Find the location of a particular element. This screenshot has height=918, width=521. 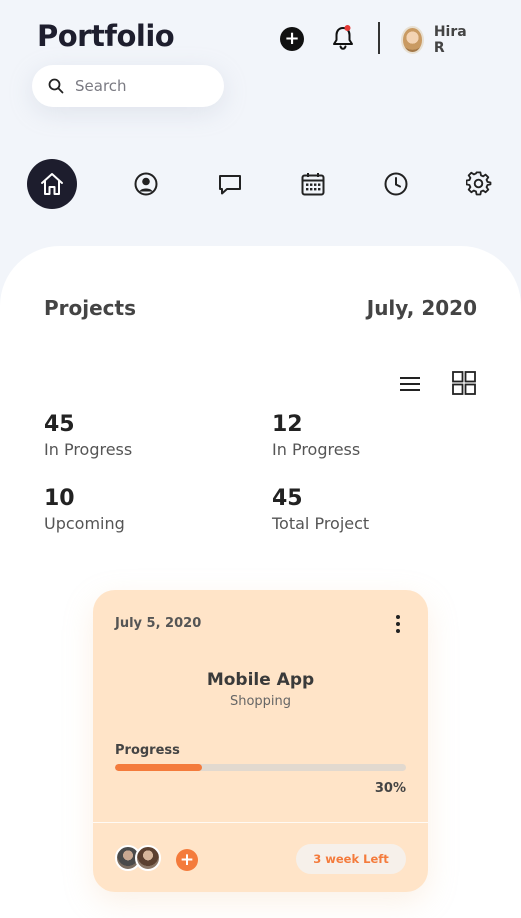

user-menu: Hira R is located at coordinates (436, 40).